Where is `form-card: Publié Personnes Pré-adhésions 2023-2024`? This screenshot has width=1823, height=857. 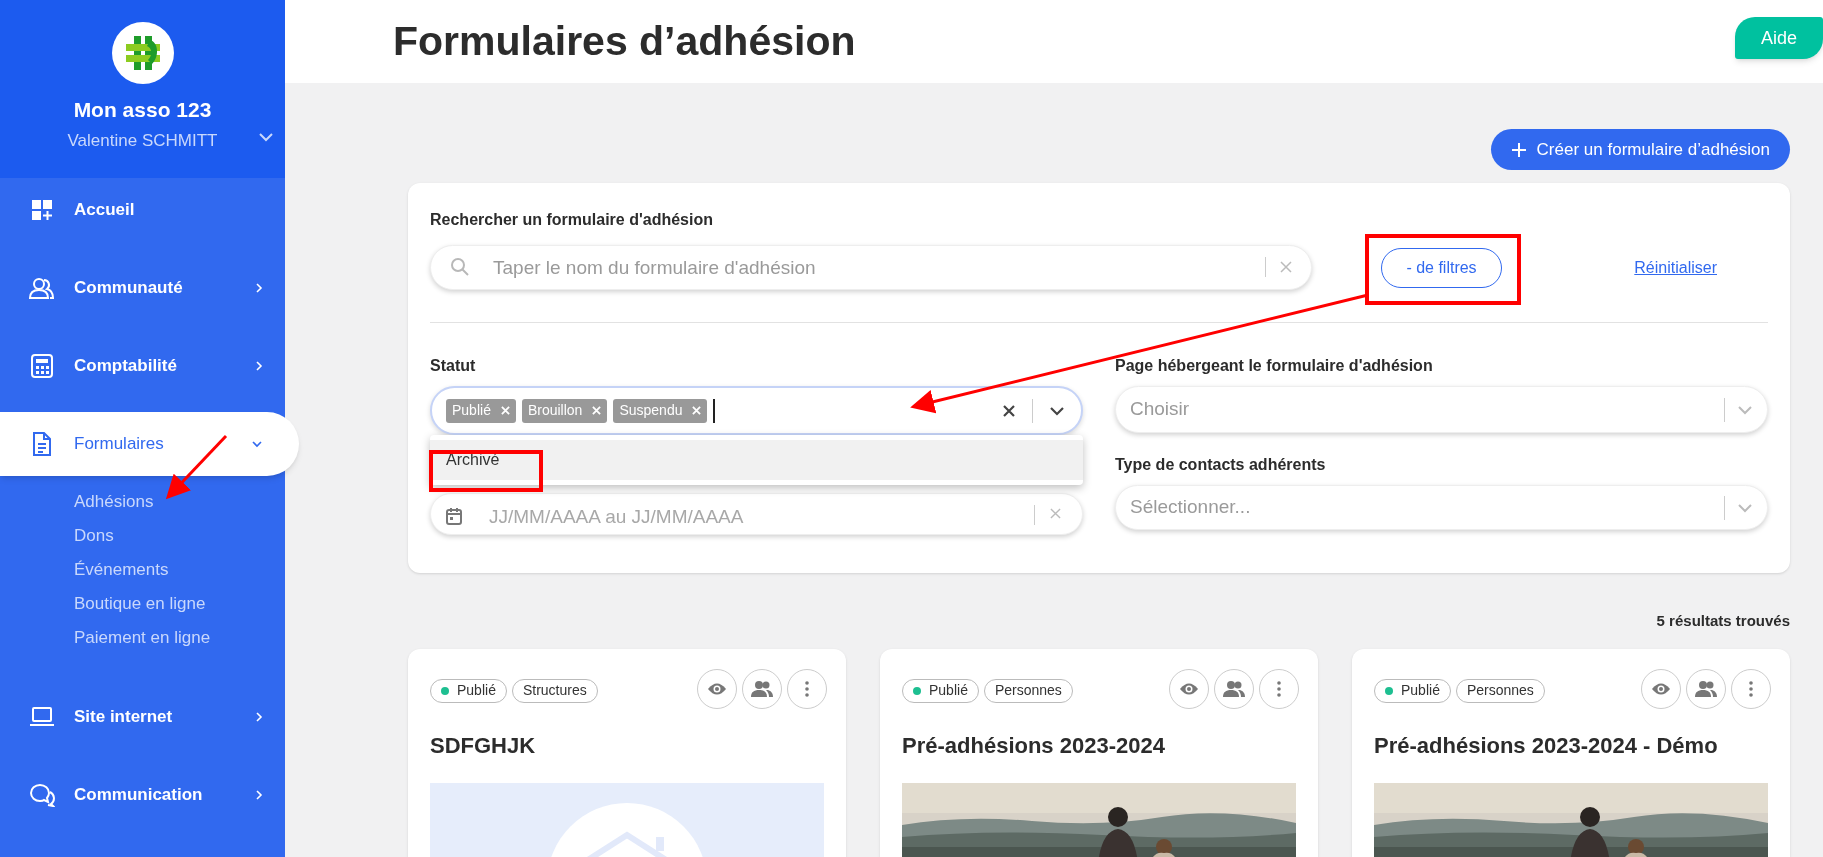 form-card: Publié Personnes Pré-adhésions 2023-2024 is located at coordinates (1099, 752).